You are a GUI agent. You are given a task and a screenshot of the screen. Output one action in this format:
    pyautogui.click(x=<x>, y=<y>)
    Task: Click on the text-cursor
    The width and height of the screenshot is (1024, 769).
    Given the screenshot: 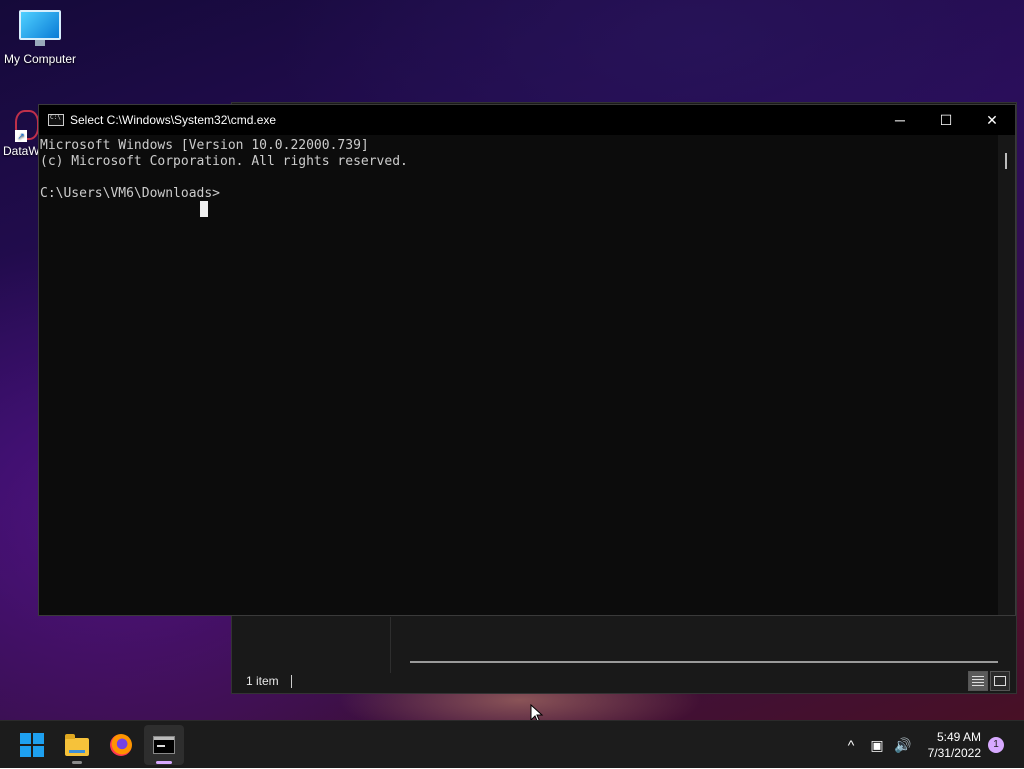 What is the action you would take?
    pyautogui.click(x=204, y=209)
    